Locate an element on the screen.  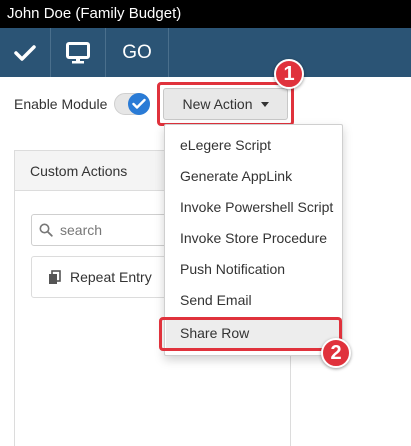
enable-module-toggle is located at coordinates (132, 104).